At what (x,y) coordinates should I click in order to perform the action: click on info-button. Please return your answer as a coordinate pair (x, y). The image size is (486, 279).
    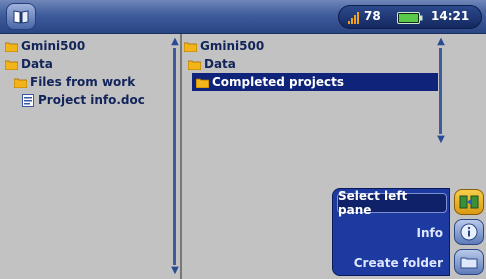
    Looking at the image, I should click on (469, 232).